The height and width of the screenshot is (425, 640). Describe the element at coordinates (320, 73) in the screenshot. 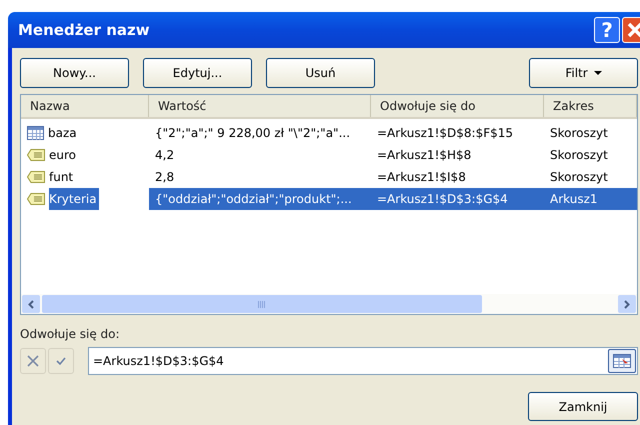

I see `toolbar-button: Usuń` at that location.